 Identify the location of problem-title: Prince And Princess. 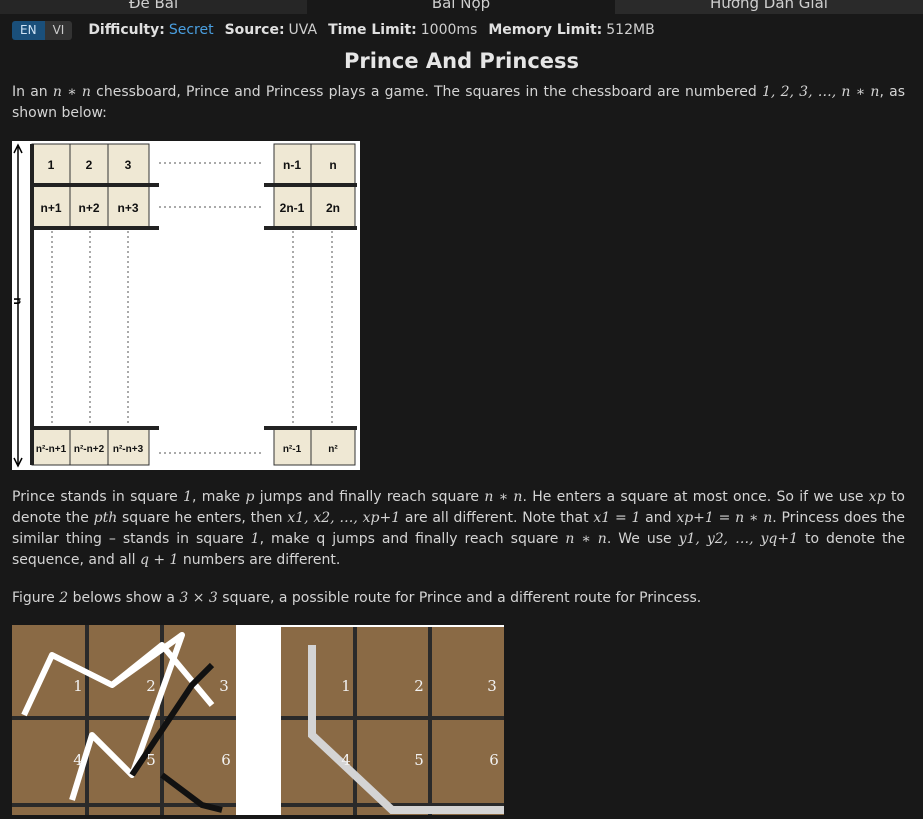
(461, 61).